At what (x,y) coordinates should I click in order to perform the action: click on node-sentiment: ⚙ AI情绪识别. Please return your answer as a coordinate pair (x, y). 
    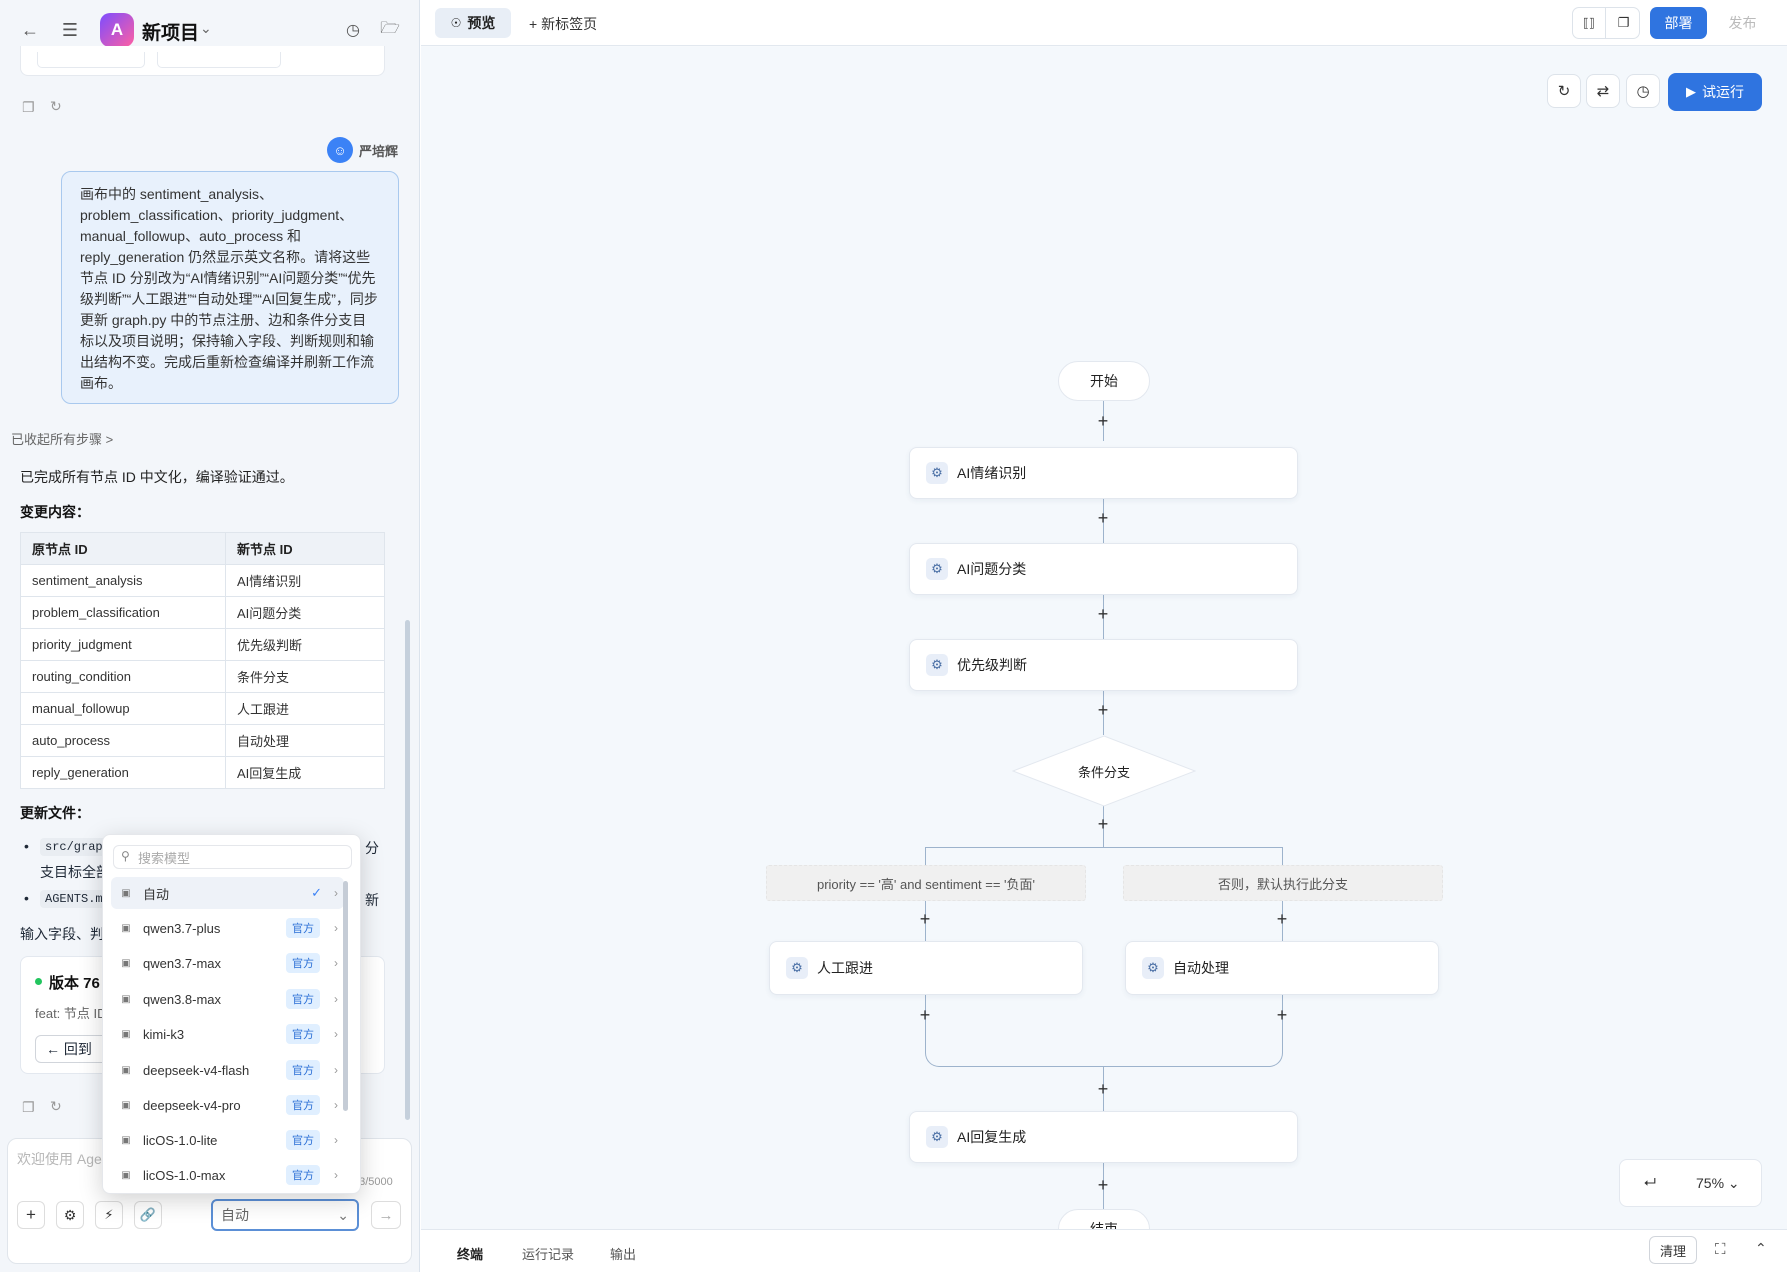
    Looking at the image, I should click on (1103, 473).